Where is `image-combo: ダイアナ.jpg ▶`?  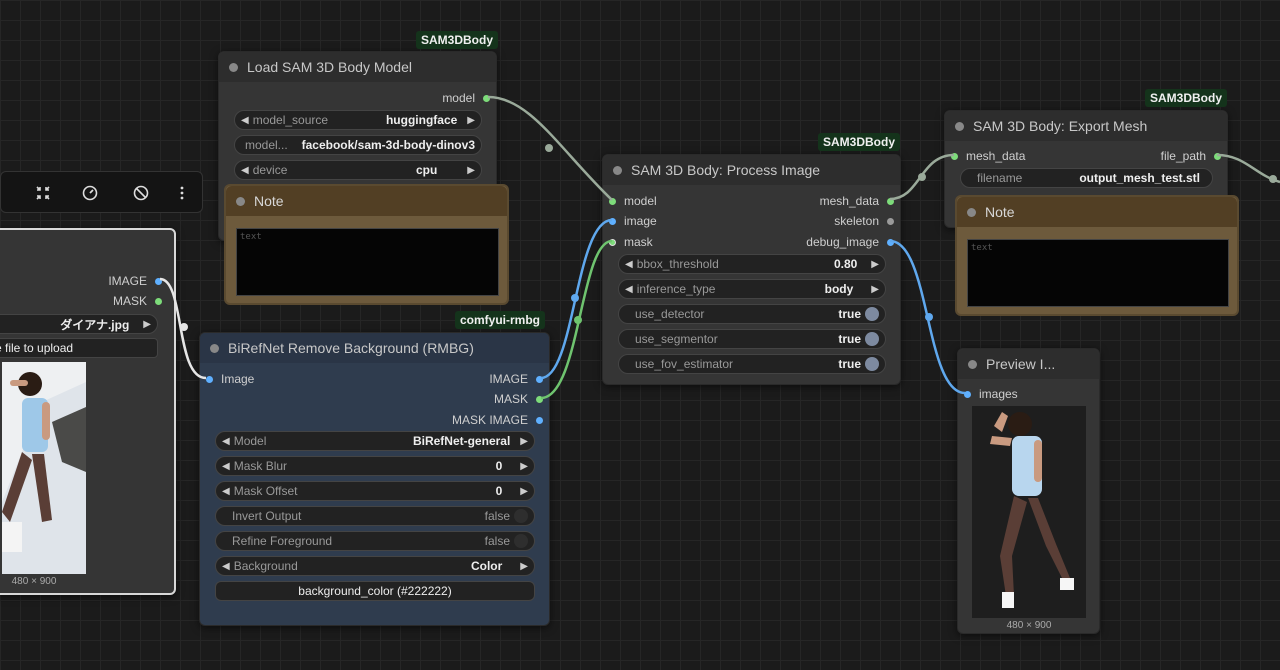 image-combo: ダイアナ.jpg ▶ is located at coordinates (79, 324).